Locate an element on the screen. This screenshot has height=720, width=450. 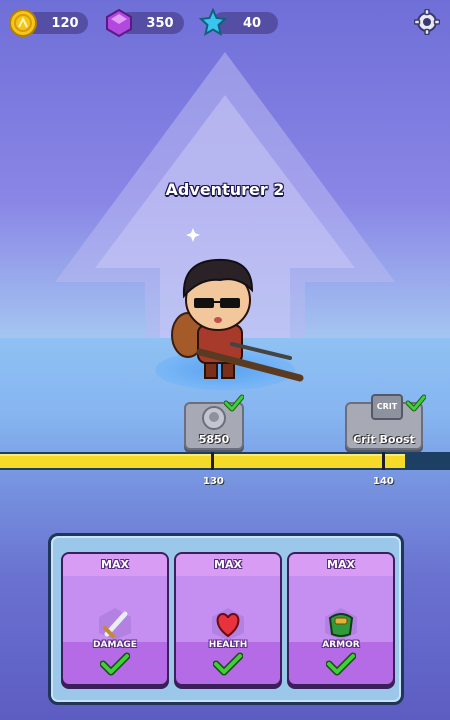
gem-icon is located at coordinates (119, 23).